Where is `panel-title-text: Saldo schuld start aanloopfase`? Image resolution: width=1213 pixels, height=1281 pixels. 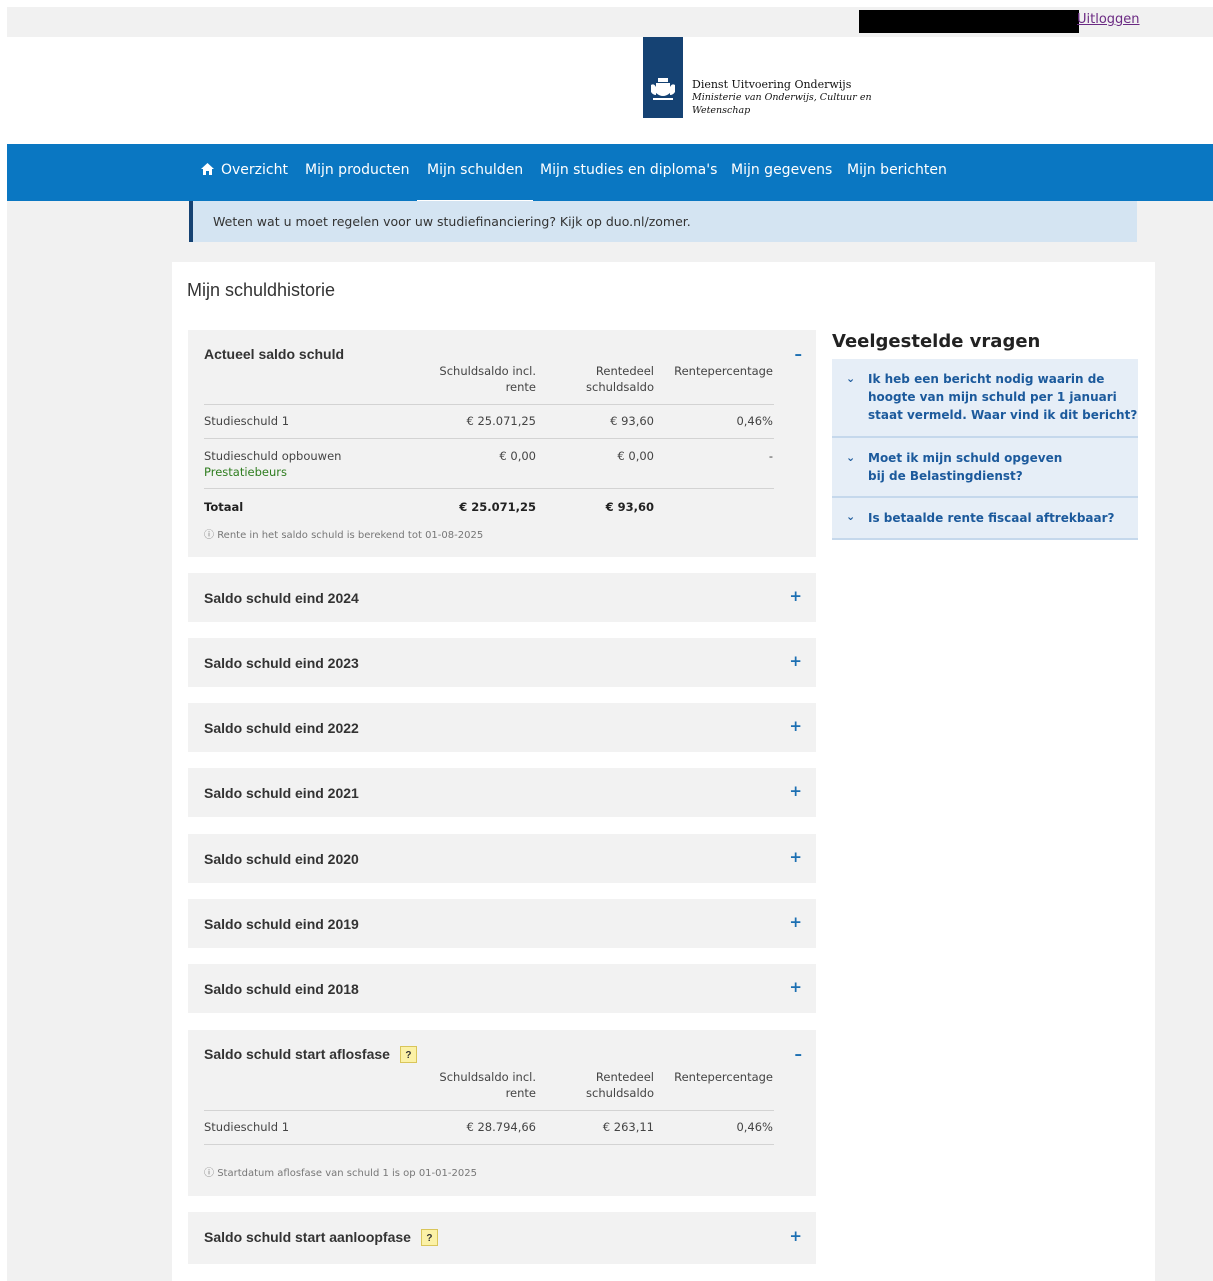 panel-title-text: Saldo schuld start aanloopfase is located at coordinates (307, 1237).